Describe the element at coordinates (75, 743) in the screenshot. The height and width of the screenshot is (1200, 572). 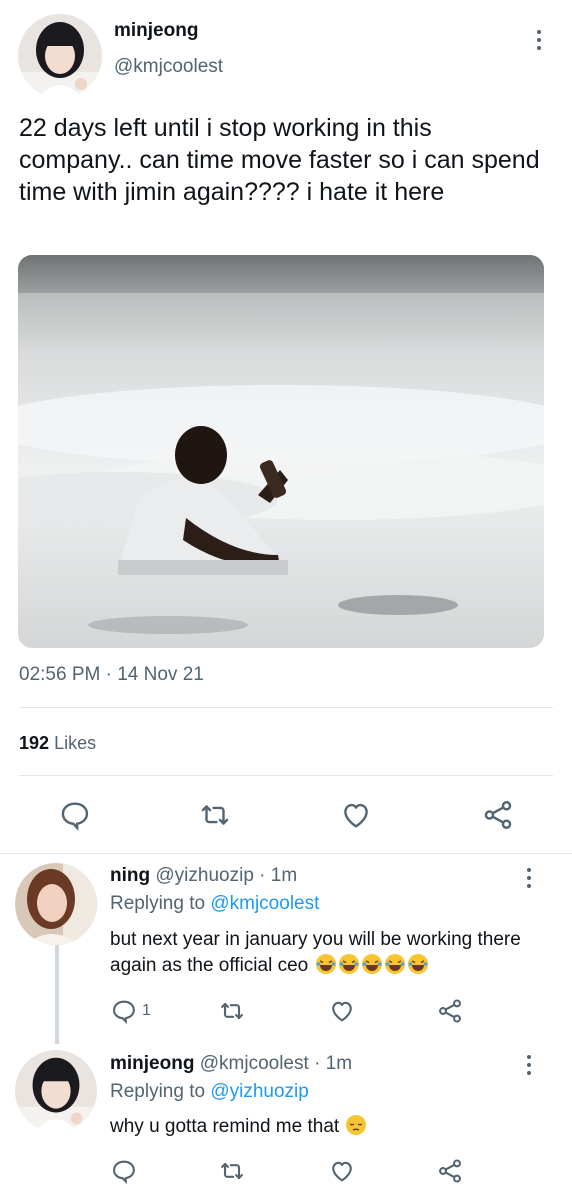
I see `likes-label: Likes` at that location.